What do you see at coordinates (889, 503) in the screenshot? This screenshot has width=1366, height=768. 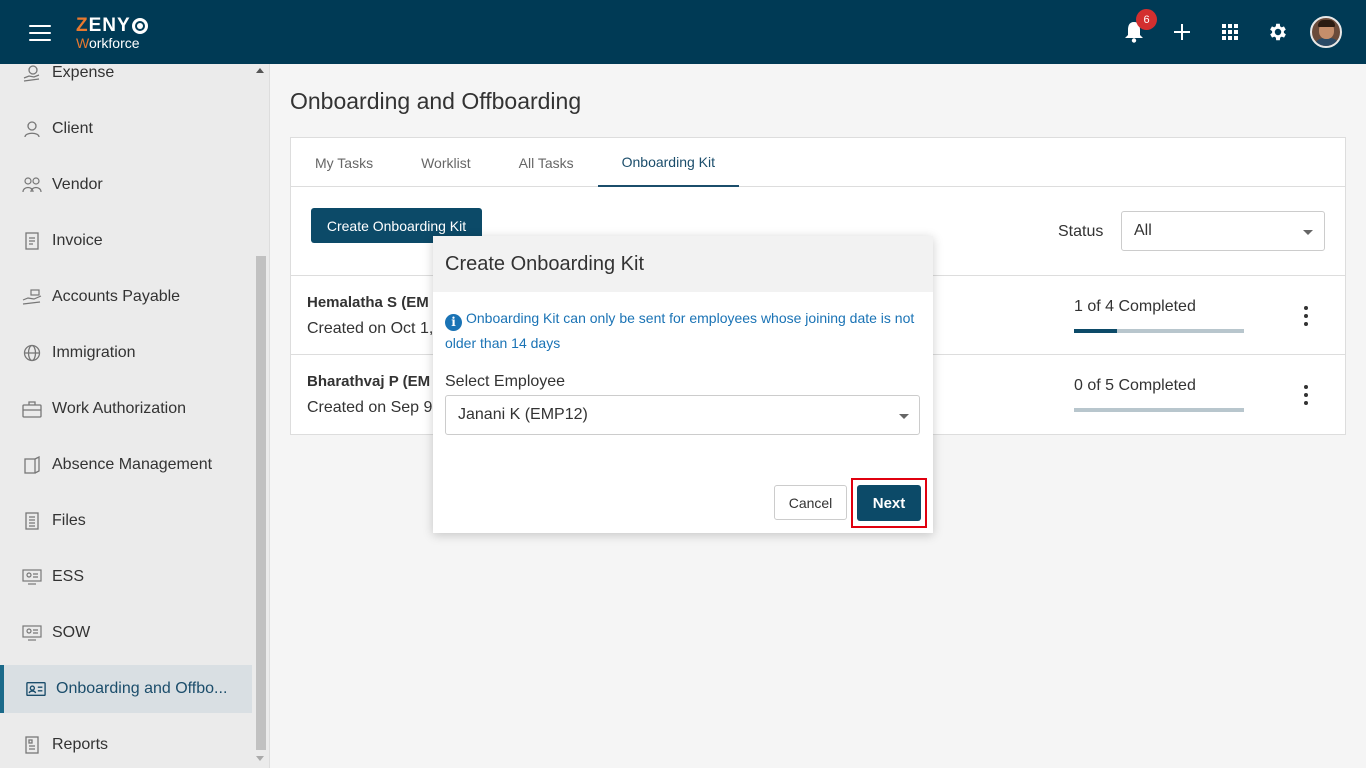 I see `next-button: Next` at bounding box center [889, 503].